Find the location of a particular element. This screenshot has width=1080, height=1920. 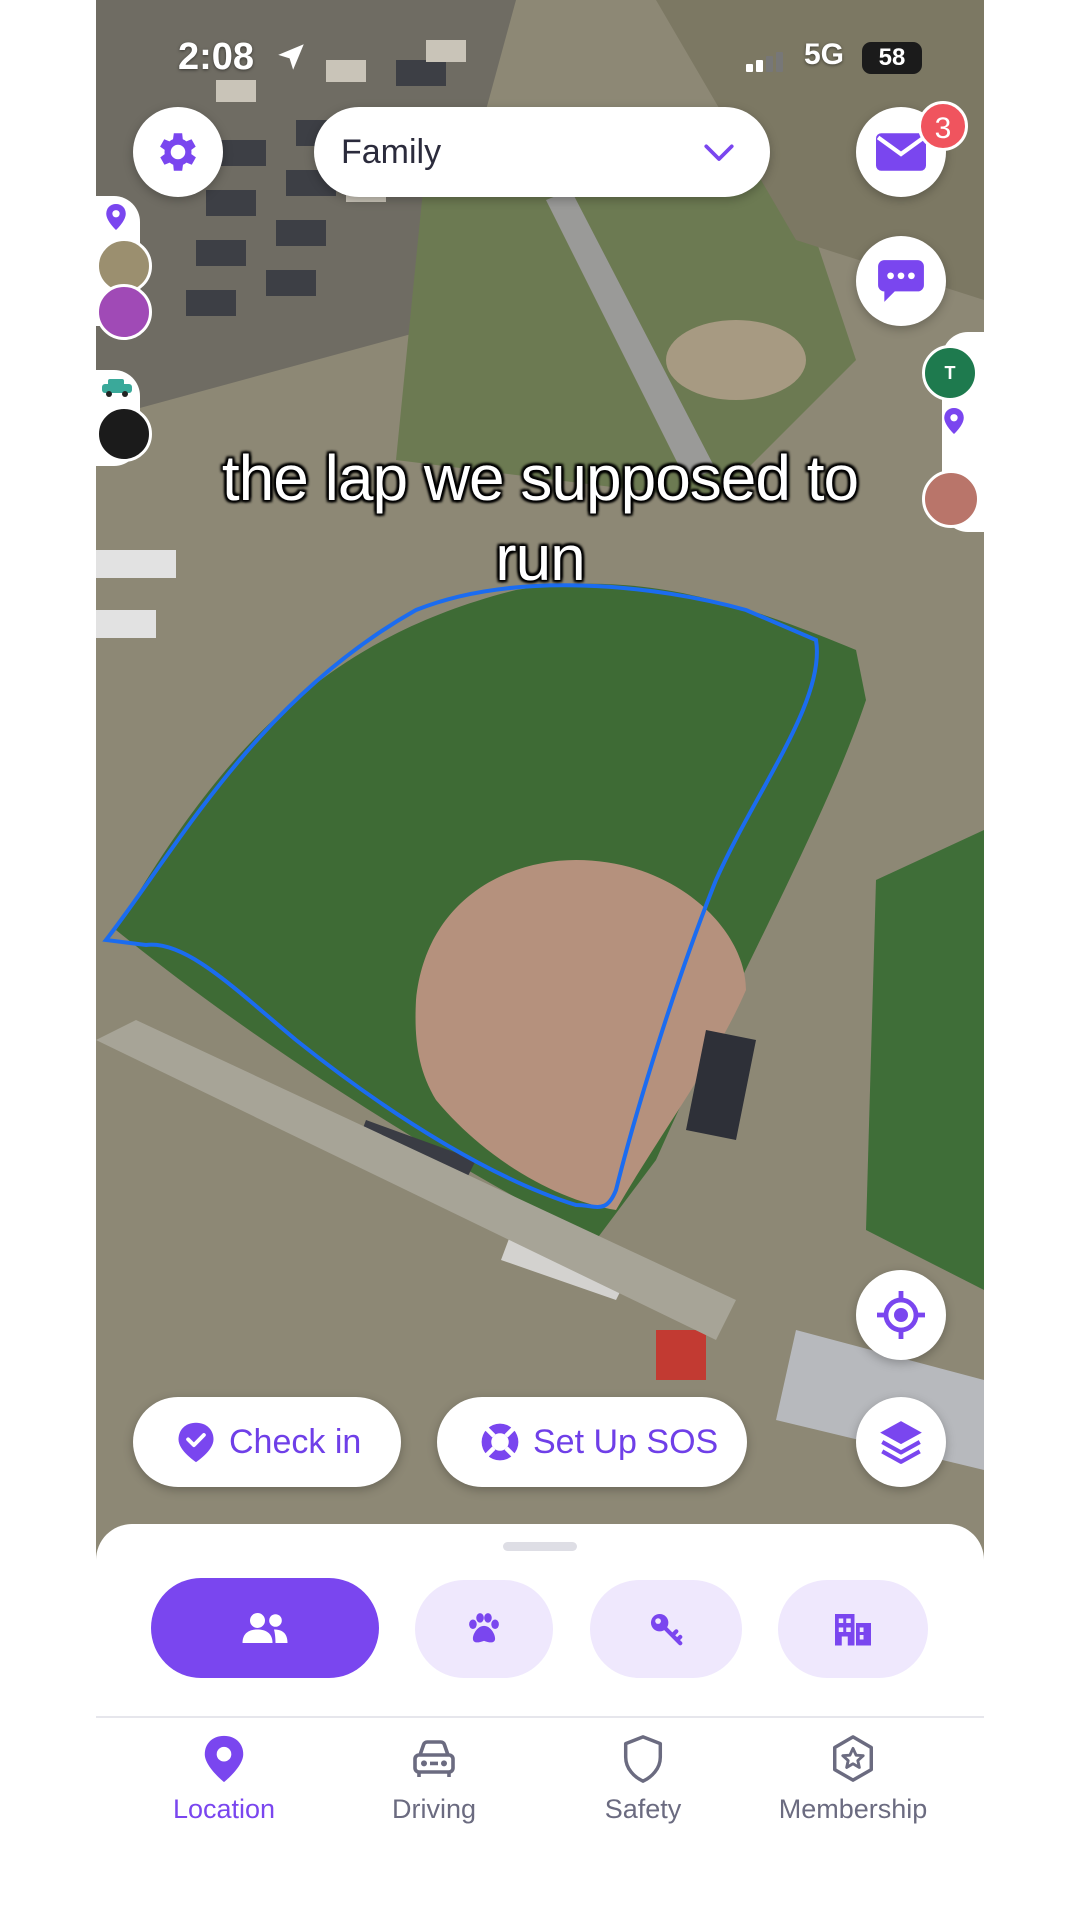

battery-indicator: 58 is located at coordinates (892, 58).